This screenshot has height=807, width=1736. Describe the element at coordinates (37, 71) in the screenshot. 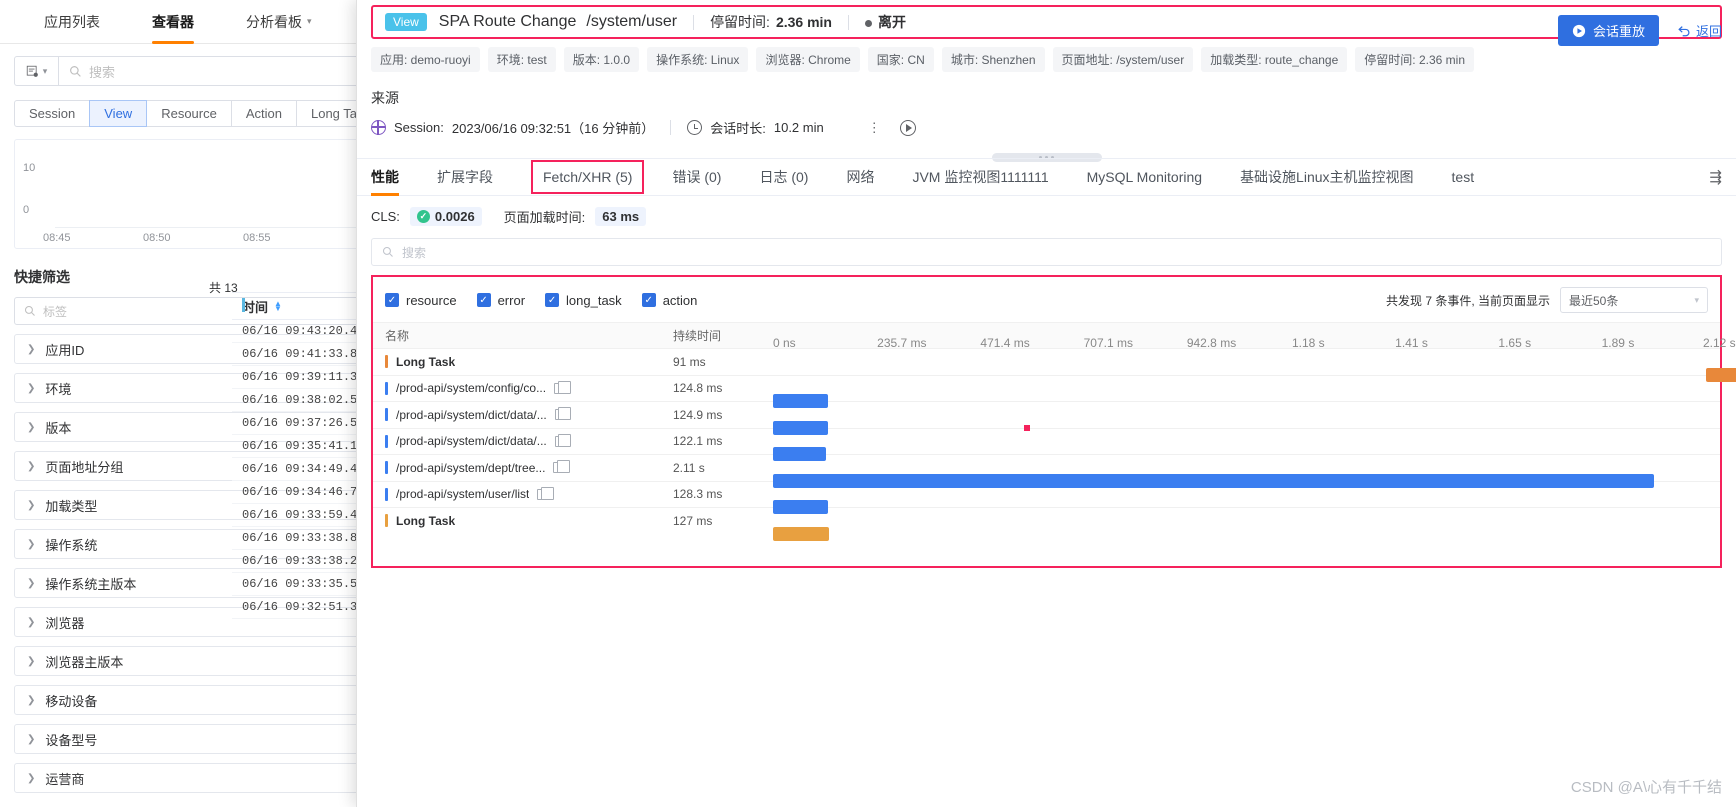

I see `search-scope-select: ▾` at that location.